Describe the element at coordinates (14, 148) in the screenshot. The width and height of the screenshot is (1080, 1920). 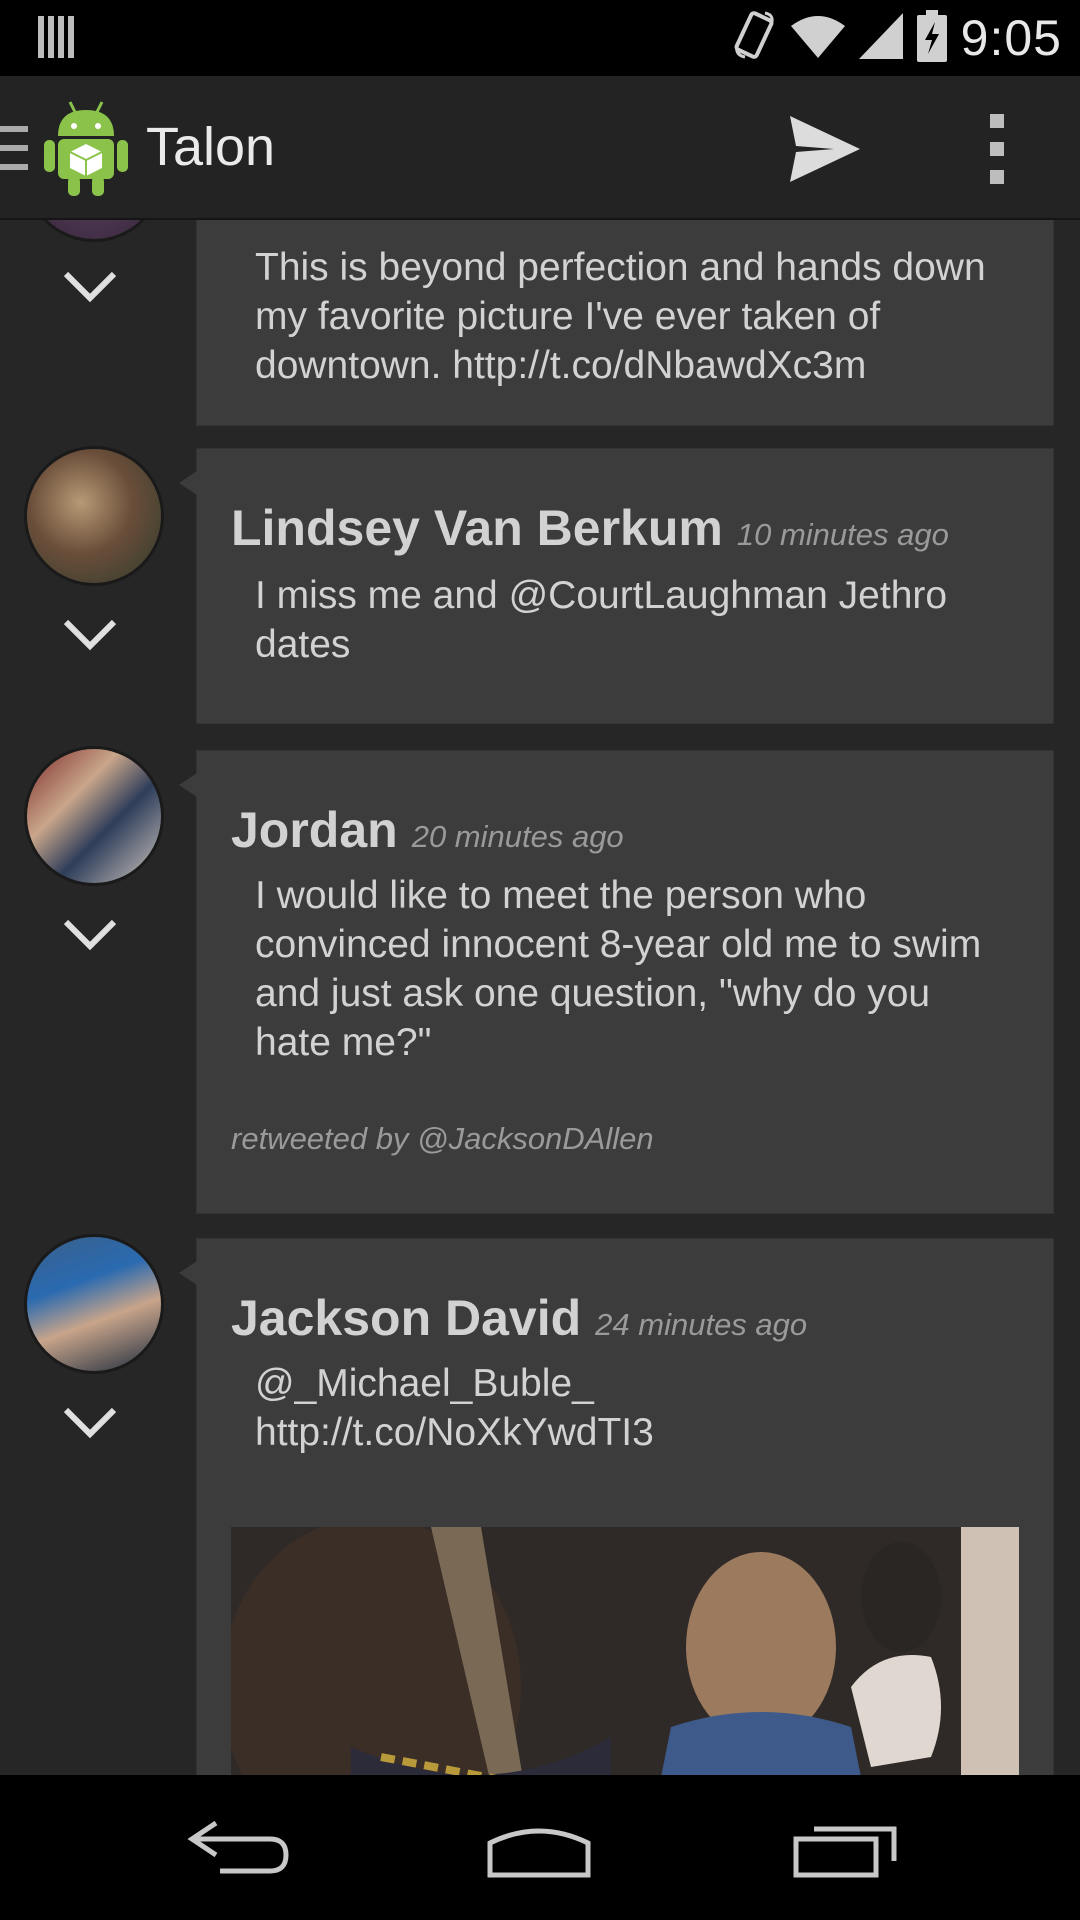
I see `drawer-icon` at that location.